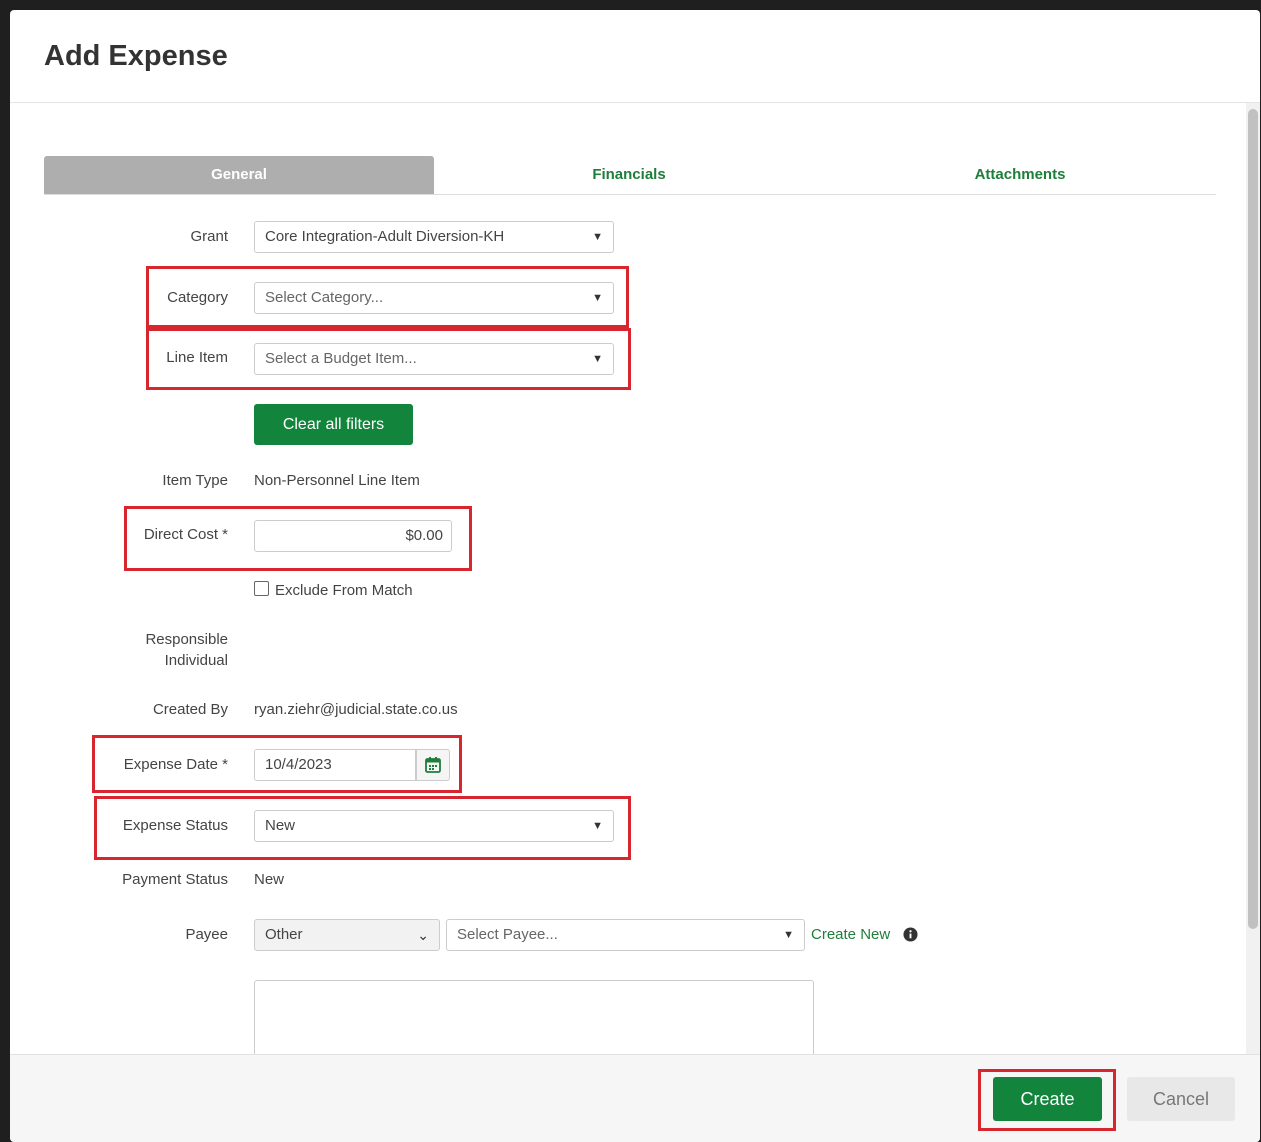  I want to click on tab-financials: Financials, so click(629, 175).